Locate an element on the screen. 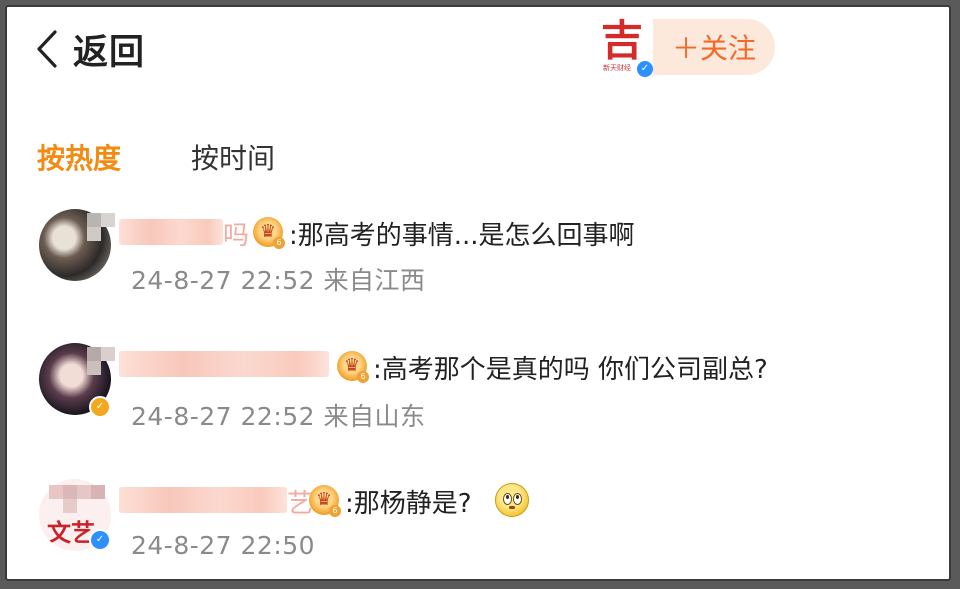  follow-button: ＋关注 is located at coordinates (714, 47).